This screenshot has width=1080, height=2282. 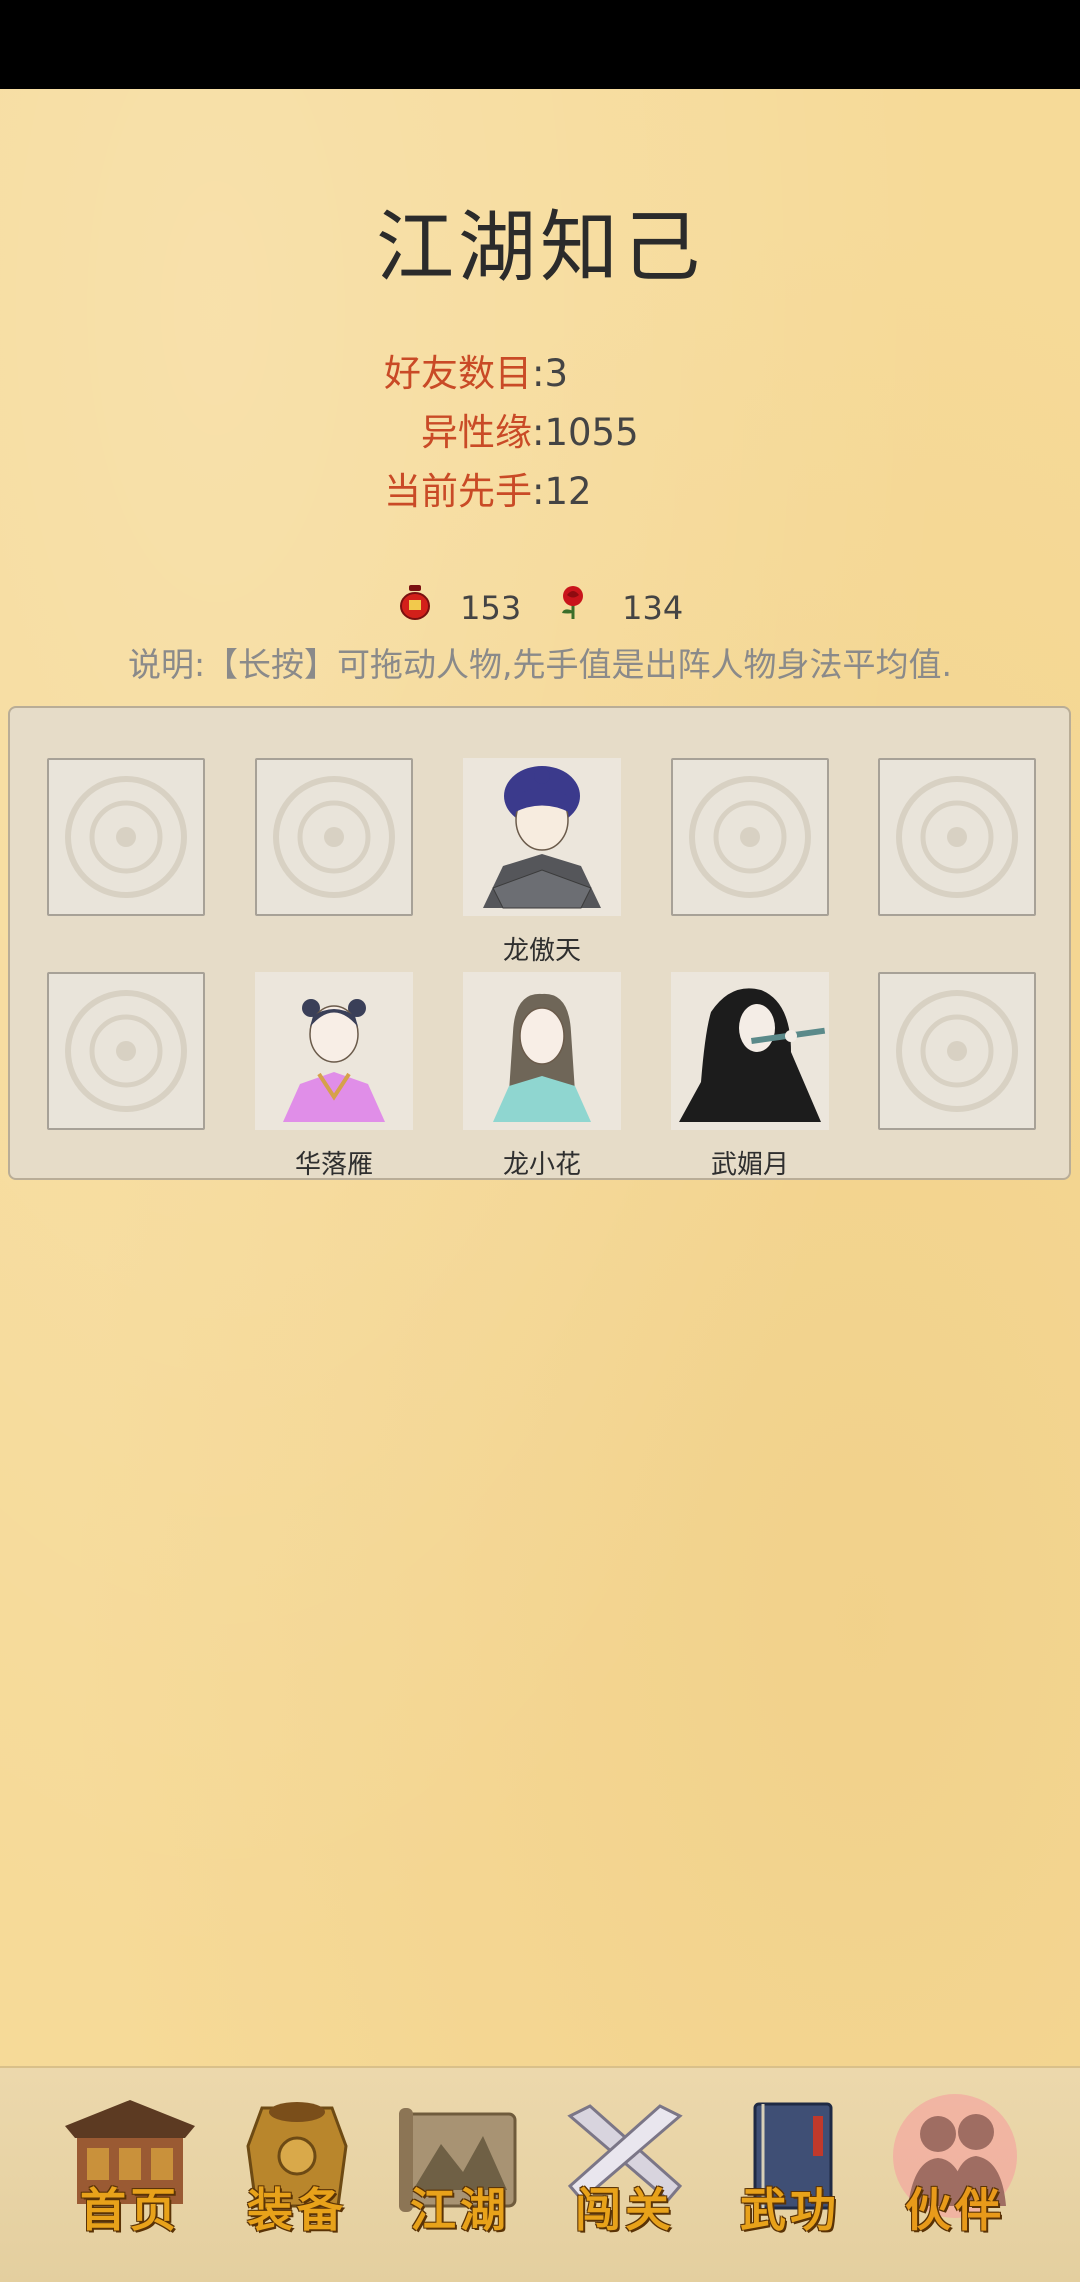 What do you see at coordinates (619, 608) in the screenshot?
I see `rose-currency: 134` at bounding box center [619, 608].